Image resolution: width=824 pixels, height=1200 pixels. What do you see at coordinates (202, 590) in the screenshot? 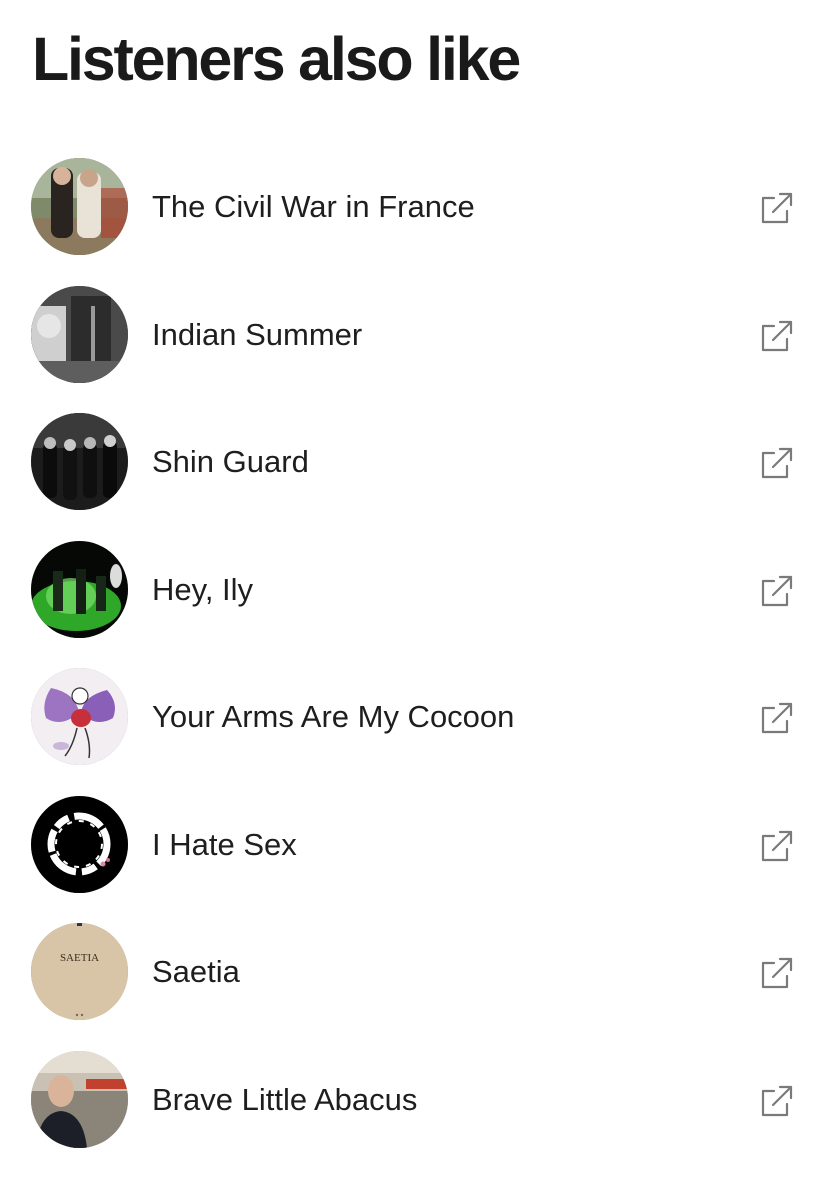
I see `artist-name: Hey, Ily` at bounding box center [202, 590].